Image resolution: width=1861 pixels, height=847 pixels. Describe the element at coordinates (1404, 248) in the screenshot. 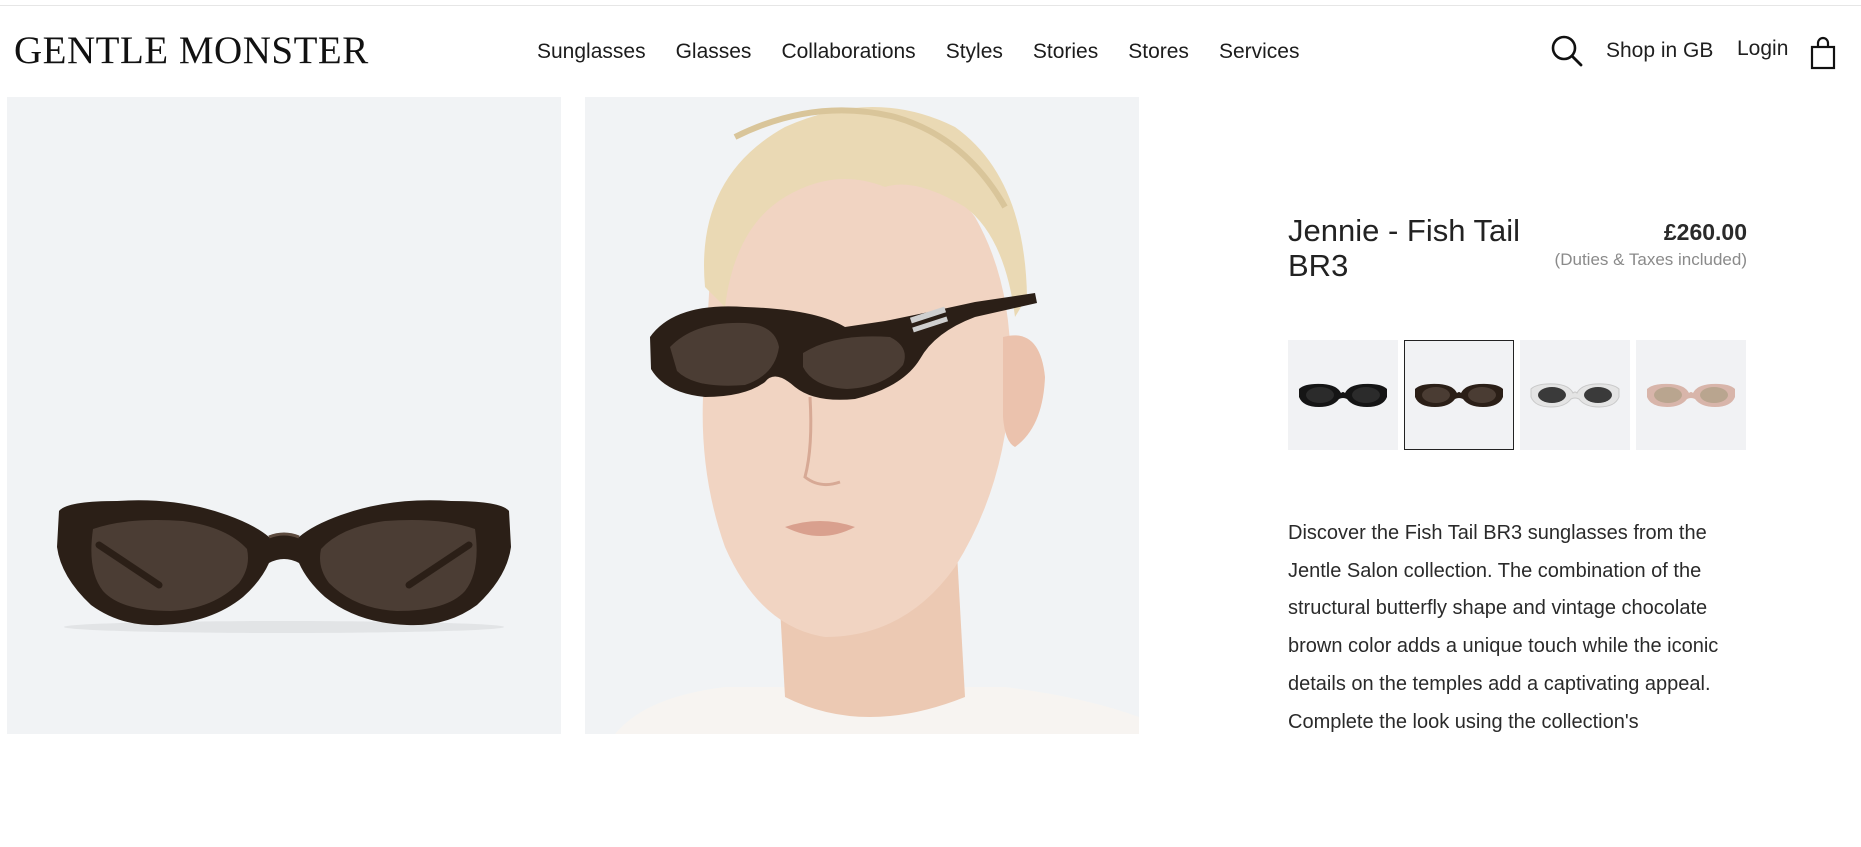

I see `product-title: Jennie - Fish Tail BR3` at that location.